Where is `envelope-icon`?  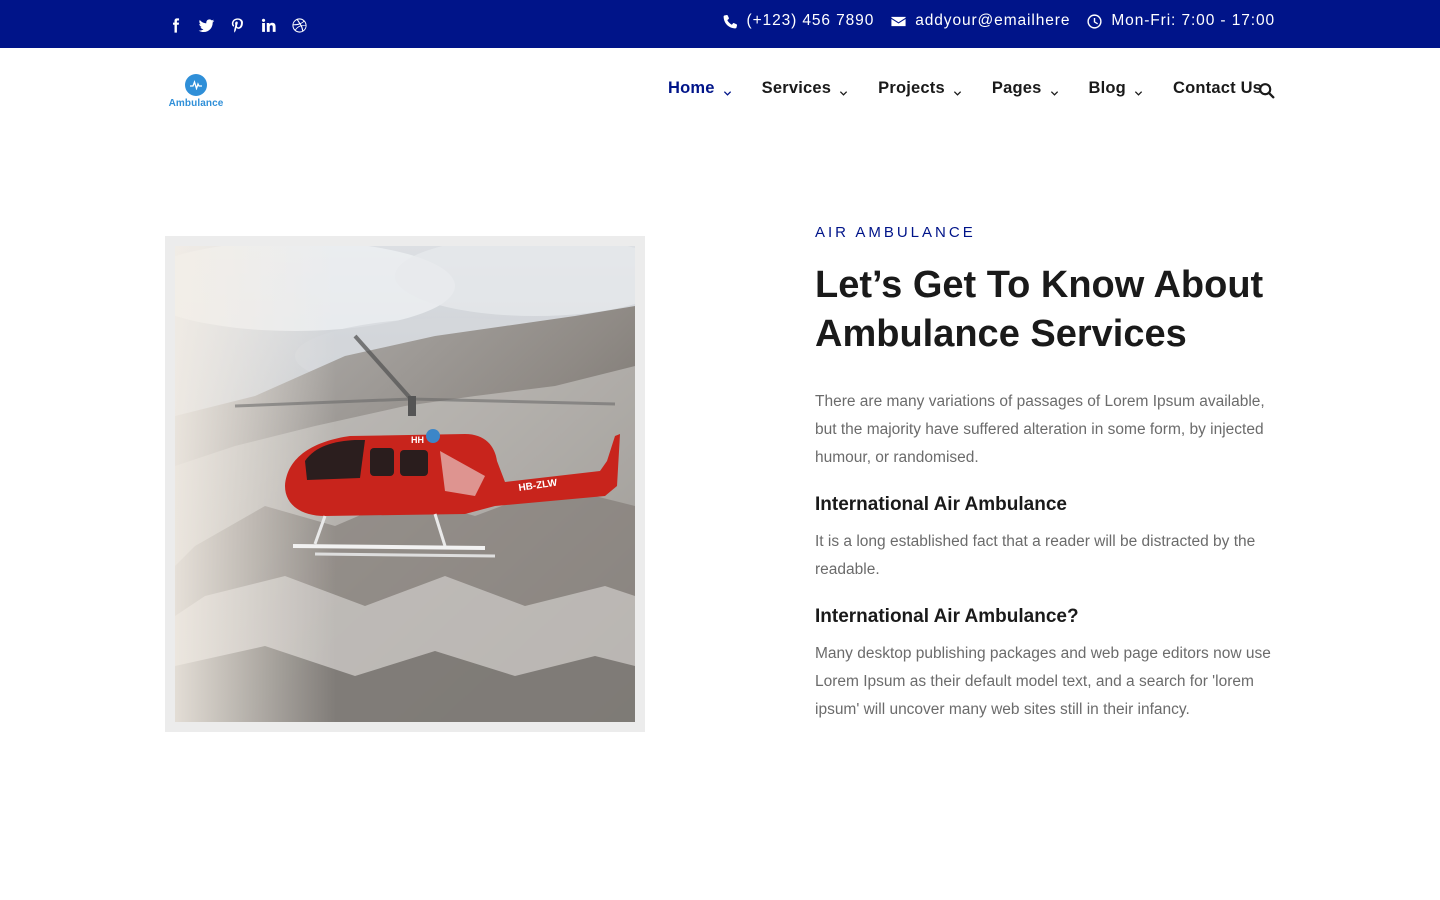
envelope-icon is located at coordinates (898, 21).